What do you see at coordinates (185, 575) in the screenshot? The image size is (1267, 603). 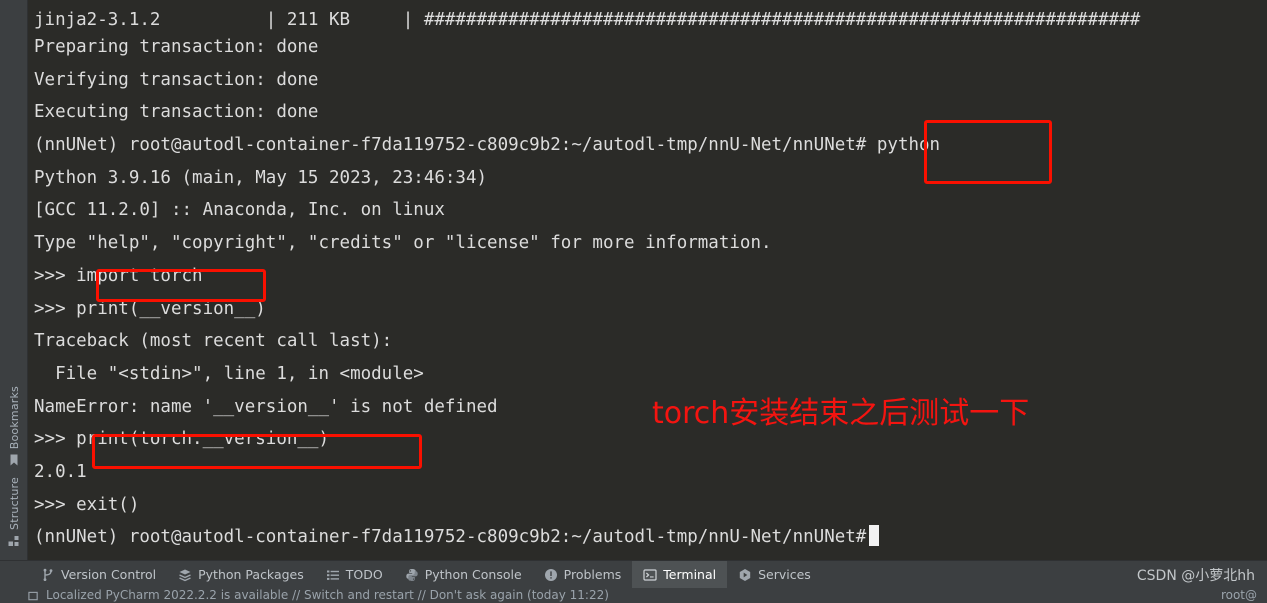 I see `packages-icon` at bounding box center [185, 575].